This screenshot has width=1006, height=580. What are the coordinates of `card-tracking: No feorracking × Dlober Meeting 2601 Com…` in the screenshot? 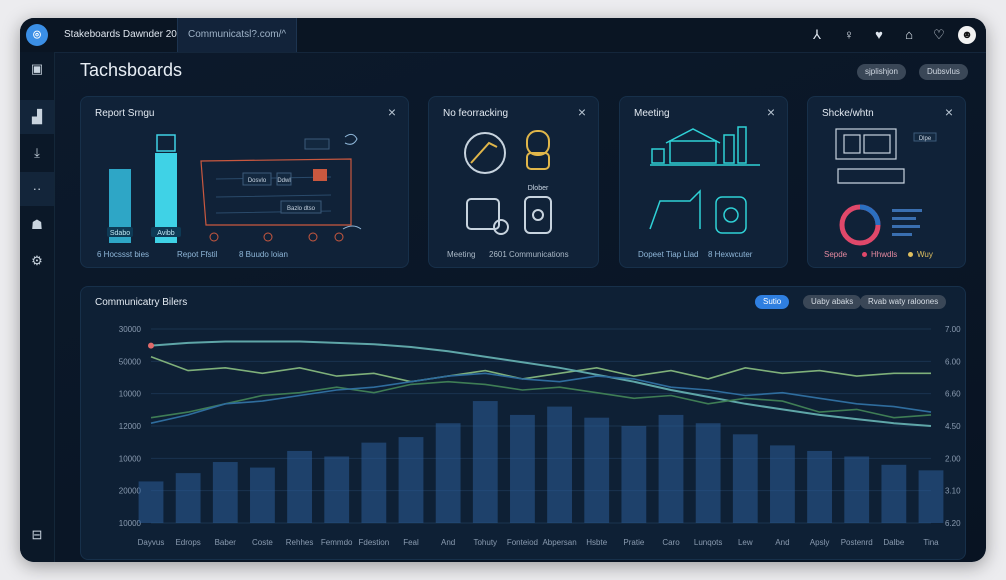 It's located at (513, 182).